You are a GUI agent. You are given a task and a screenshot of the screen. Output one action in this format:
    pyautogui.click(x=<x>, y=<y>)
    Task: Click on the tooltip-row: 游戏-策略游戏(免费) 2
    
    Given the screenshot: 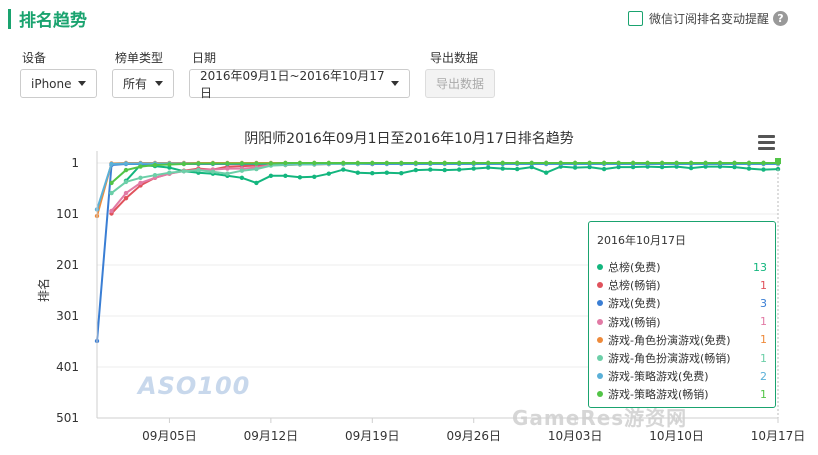 What is the action you would take?
    pyautogui.click(x=682, y=376)
    